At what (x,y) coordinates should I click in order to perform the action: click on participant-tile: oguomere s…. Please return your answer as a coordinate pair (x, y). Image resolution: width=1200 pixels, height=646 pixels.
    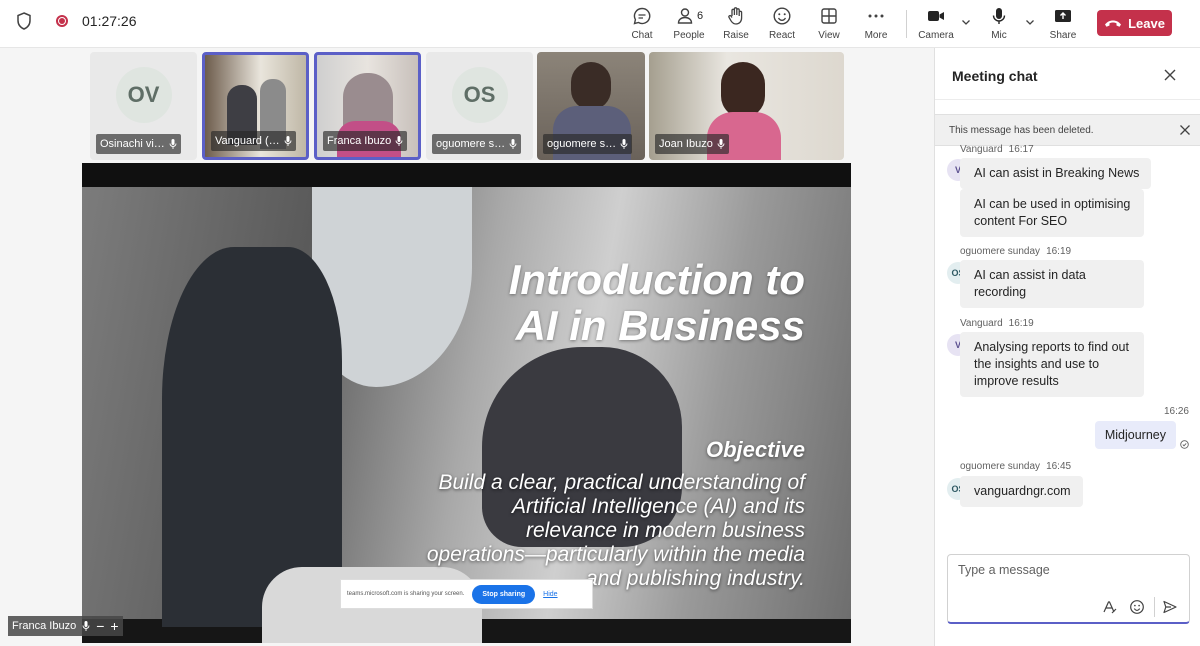
    Looking at the image, I should click on (591, 106).